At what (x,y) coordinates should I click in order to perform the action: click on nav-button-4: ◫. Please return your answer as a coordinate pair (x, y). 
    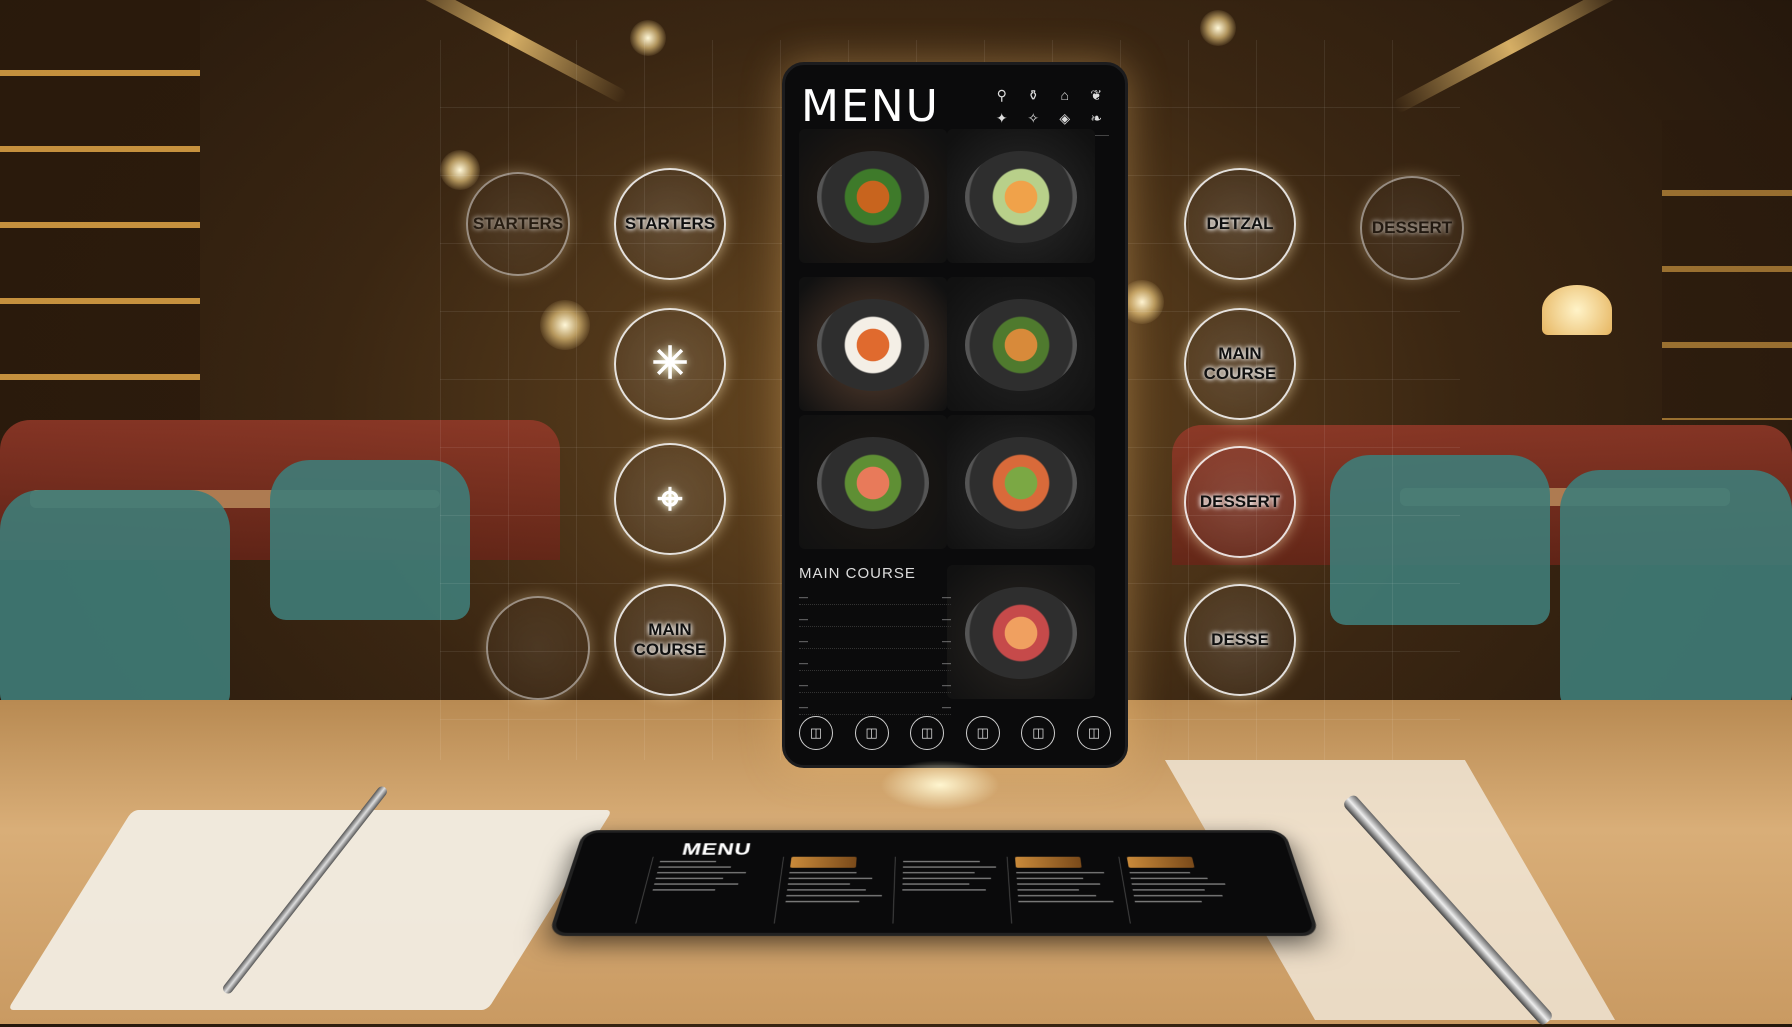
    Looking at the image, I should click on (982, 733).